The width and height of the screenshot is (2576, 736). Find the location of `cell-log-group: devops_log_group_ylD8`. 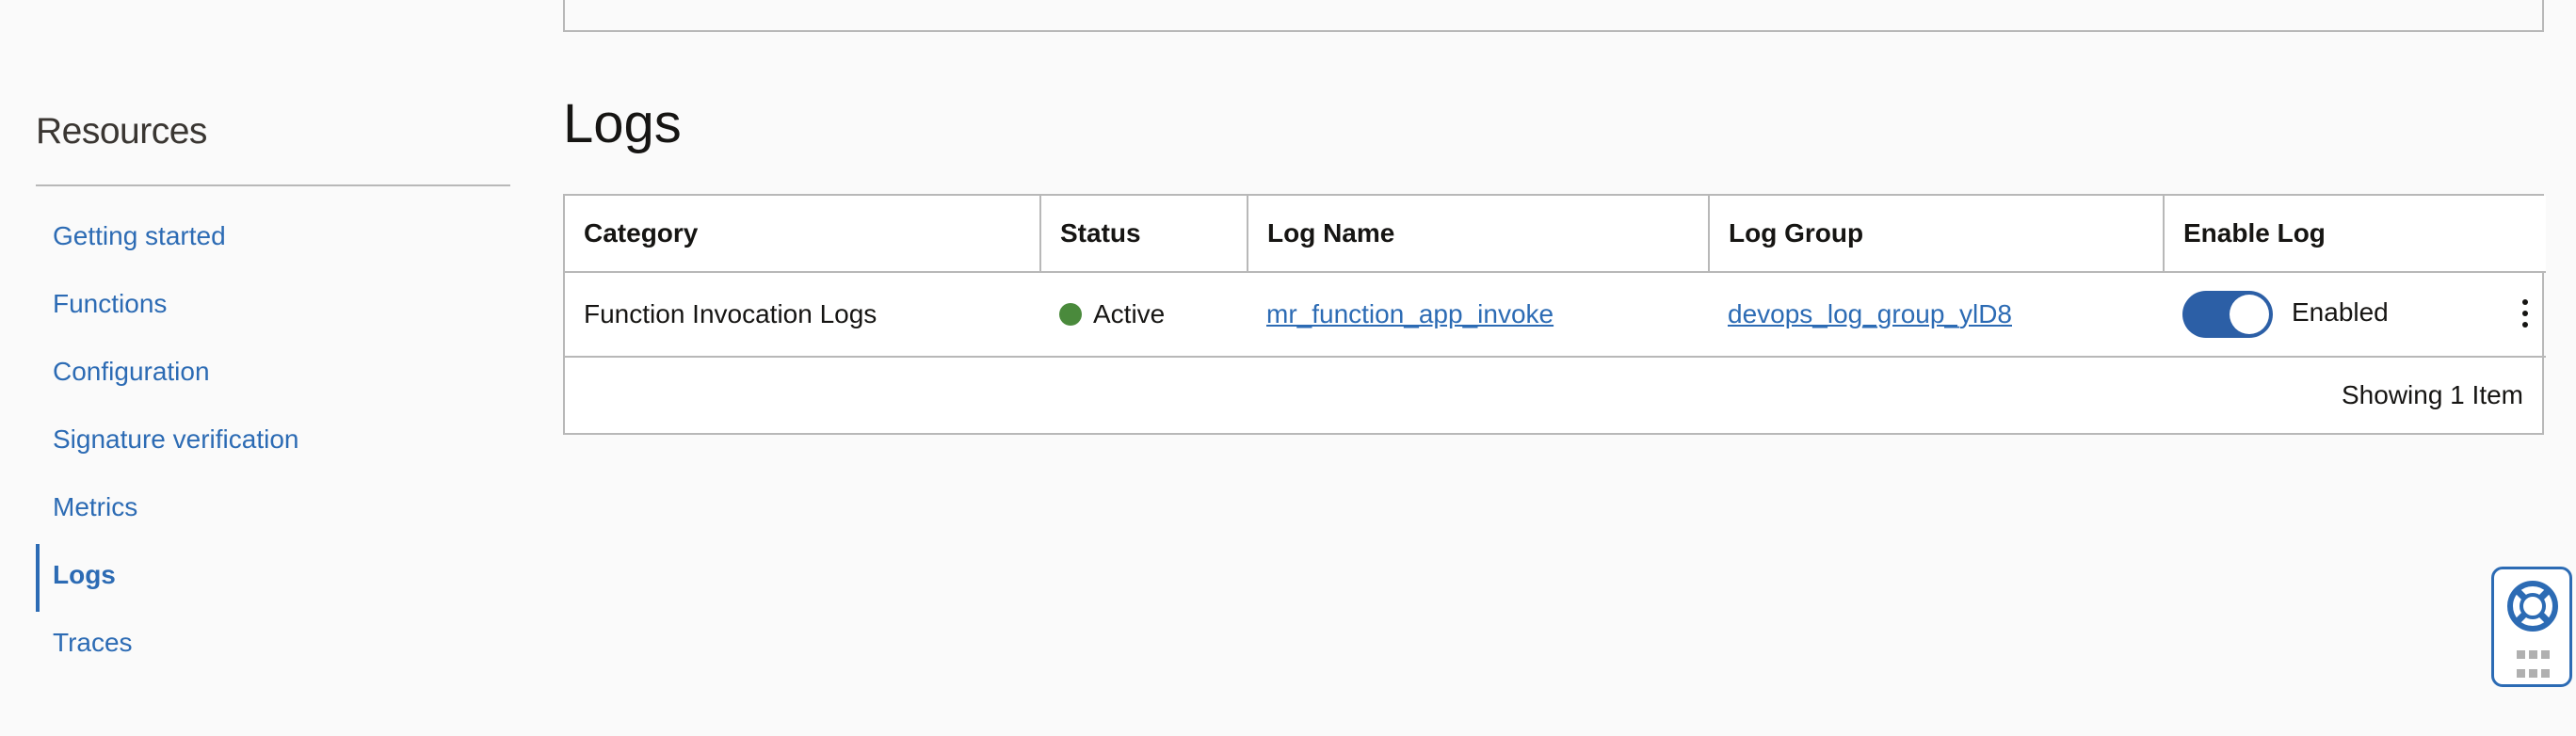

cell-log-group: devops_log_group_ylD8 is located at coordinates (1936, 315).